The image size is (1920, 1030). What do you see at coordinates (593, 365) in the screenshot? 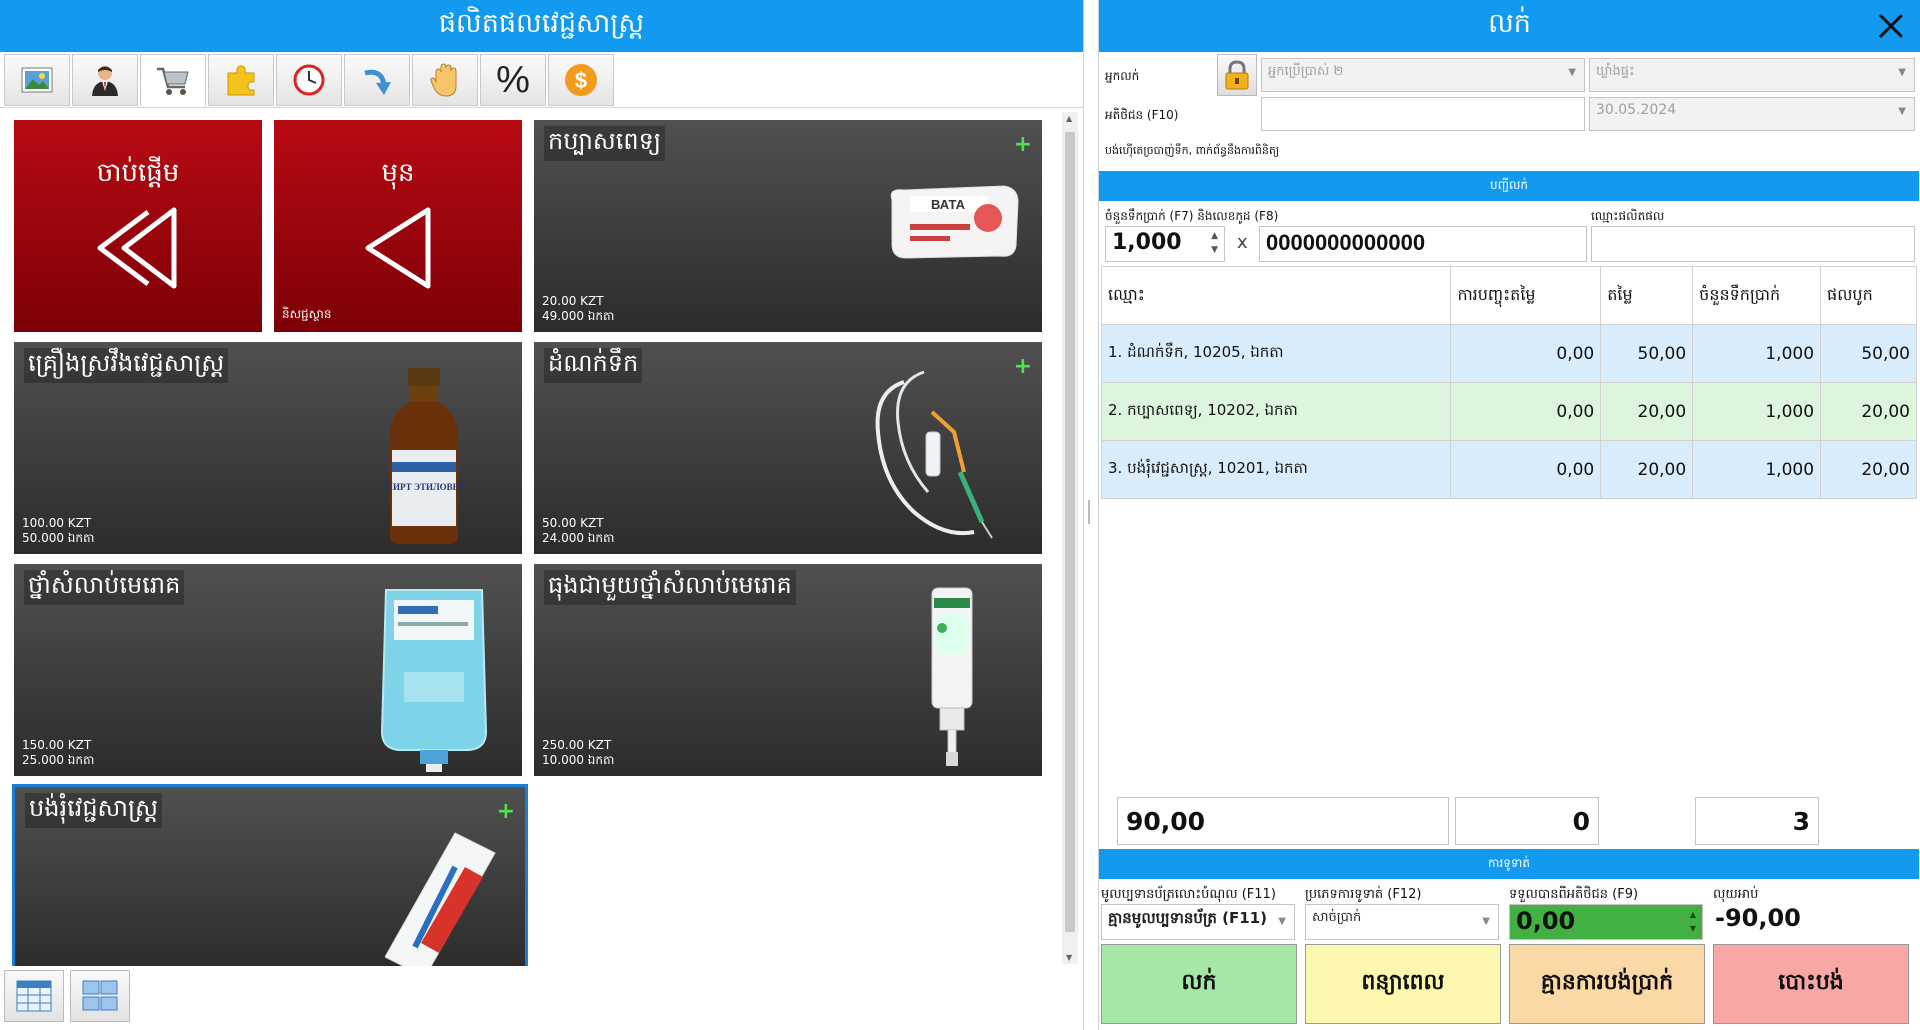
I see `product-name: ដំណក់ទឹក` at bounding box center [593, 365].